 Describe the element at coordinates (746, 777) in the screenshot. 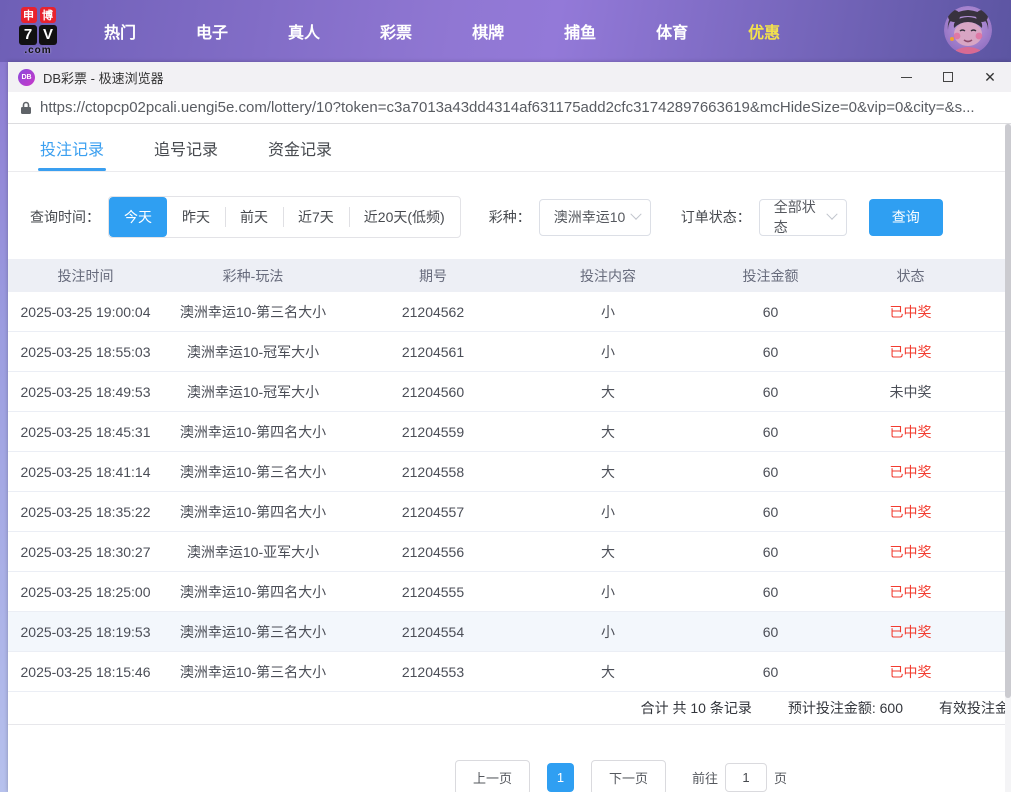

I see `goto-page-input` at that location.